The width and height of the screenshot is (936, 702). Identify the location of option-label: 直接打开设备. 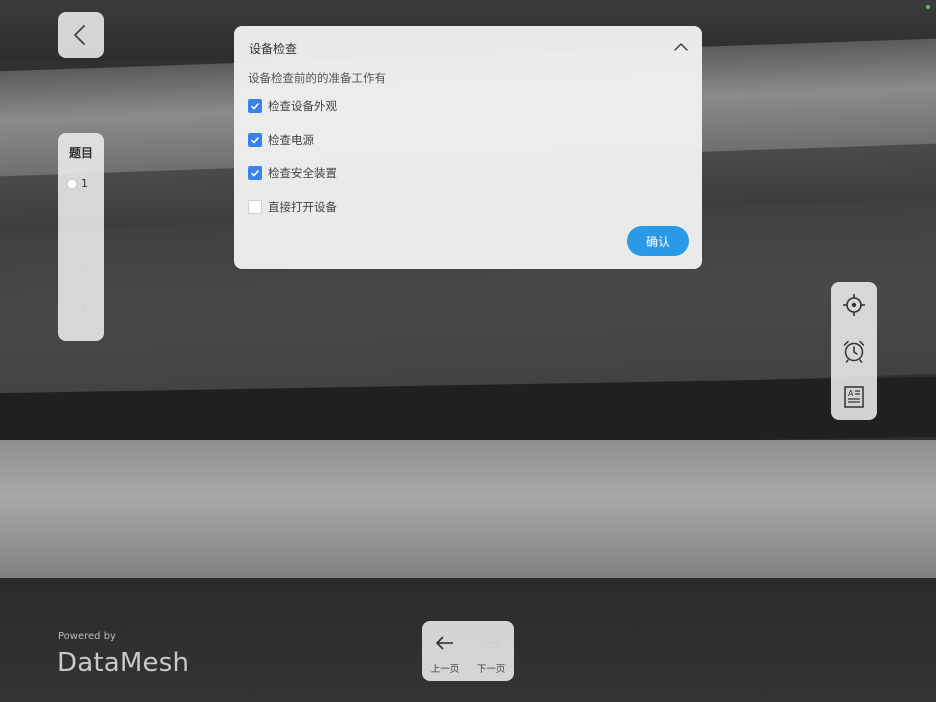
(302, 207).